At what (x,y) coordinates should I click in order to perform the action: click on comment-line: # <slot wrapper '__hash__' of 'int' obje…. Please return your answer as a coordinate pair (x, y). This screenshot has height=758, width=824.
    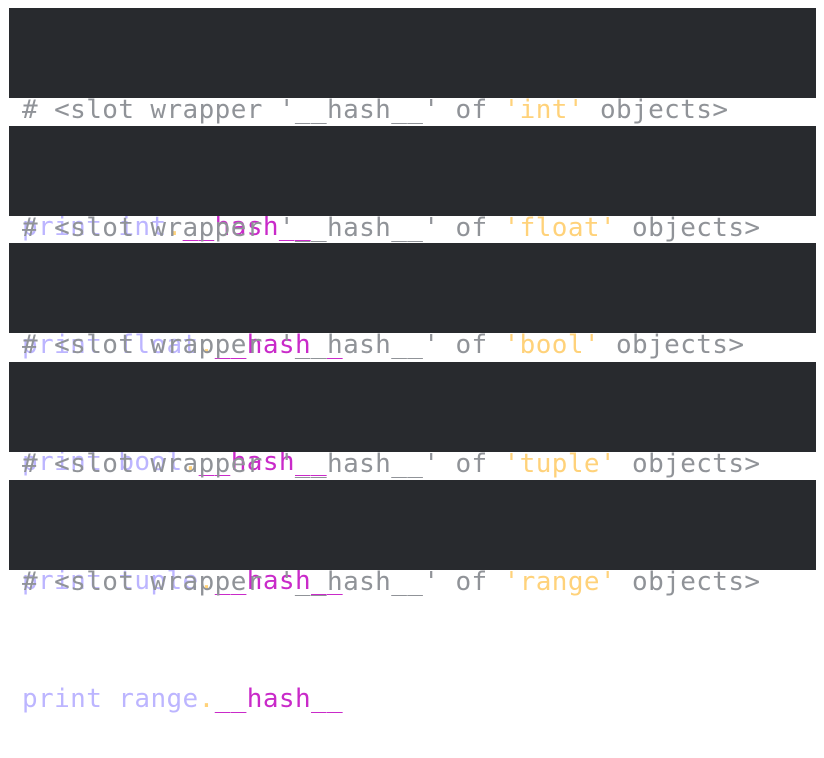
    Looking at the image, I should click on (419, 110).